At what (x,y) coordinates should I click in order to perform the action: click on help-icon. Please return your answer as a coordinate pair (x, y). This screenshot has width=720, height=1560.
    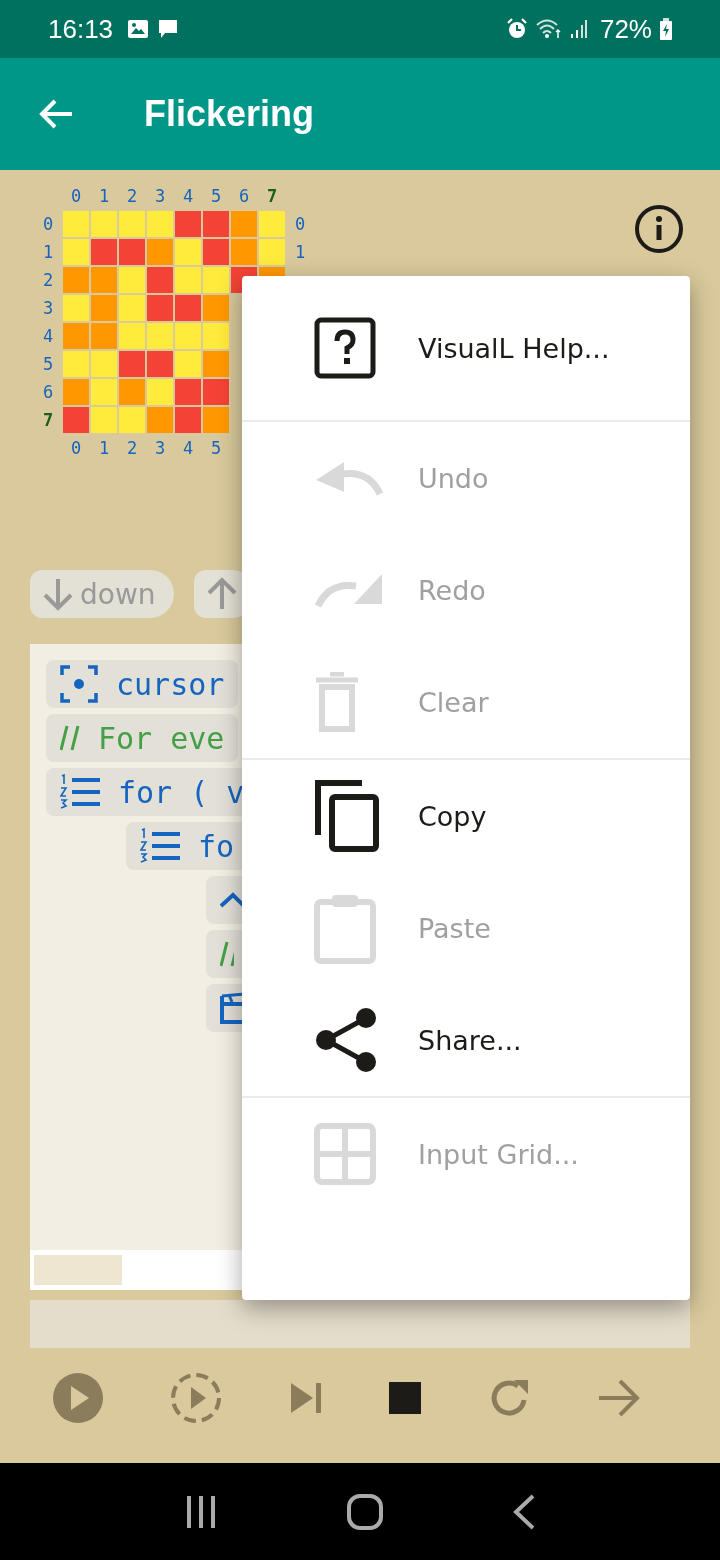
    Looking at the image, I should click on (345, 348).